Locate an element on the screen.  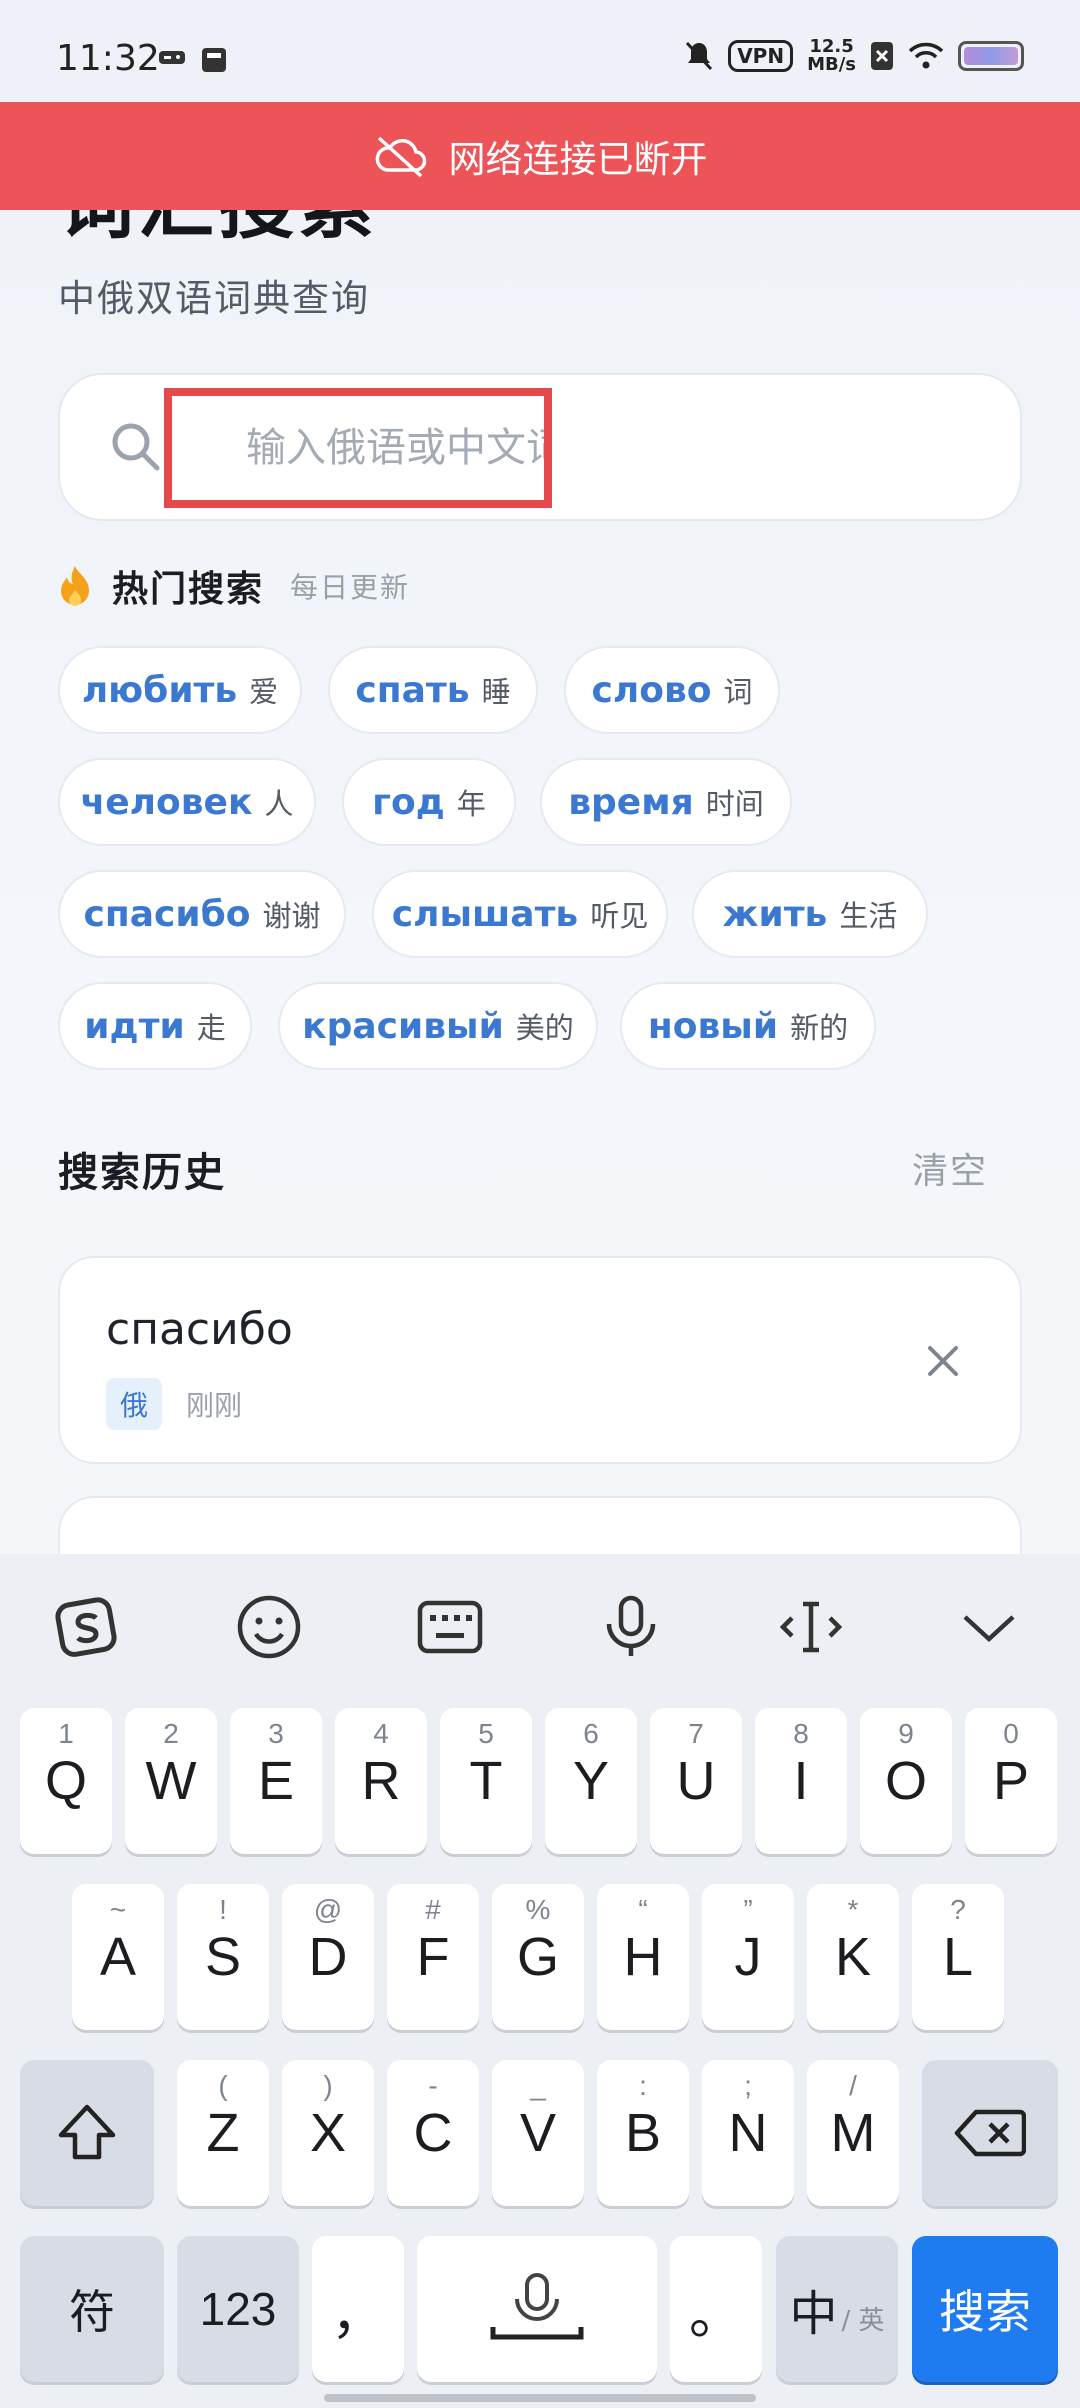
key-d: @ D is located at coordinates (328, 1957).